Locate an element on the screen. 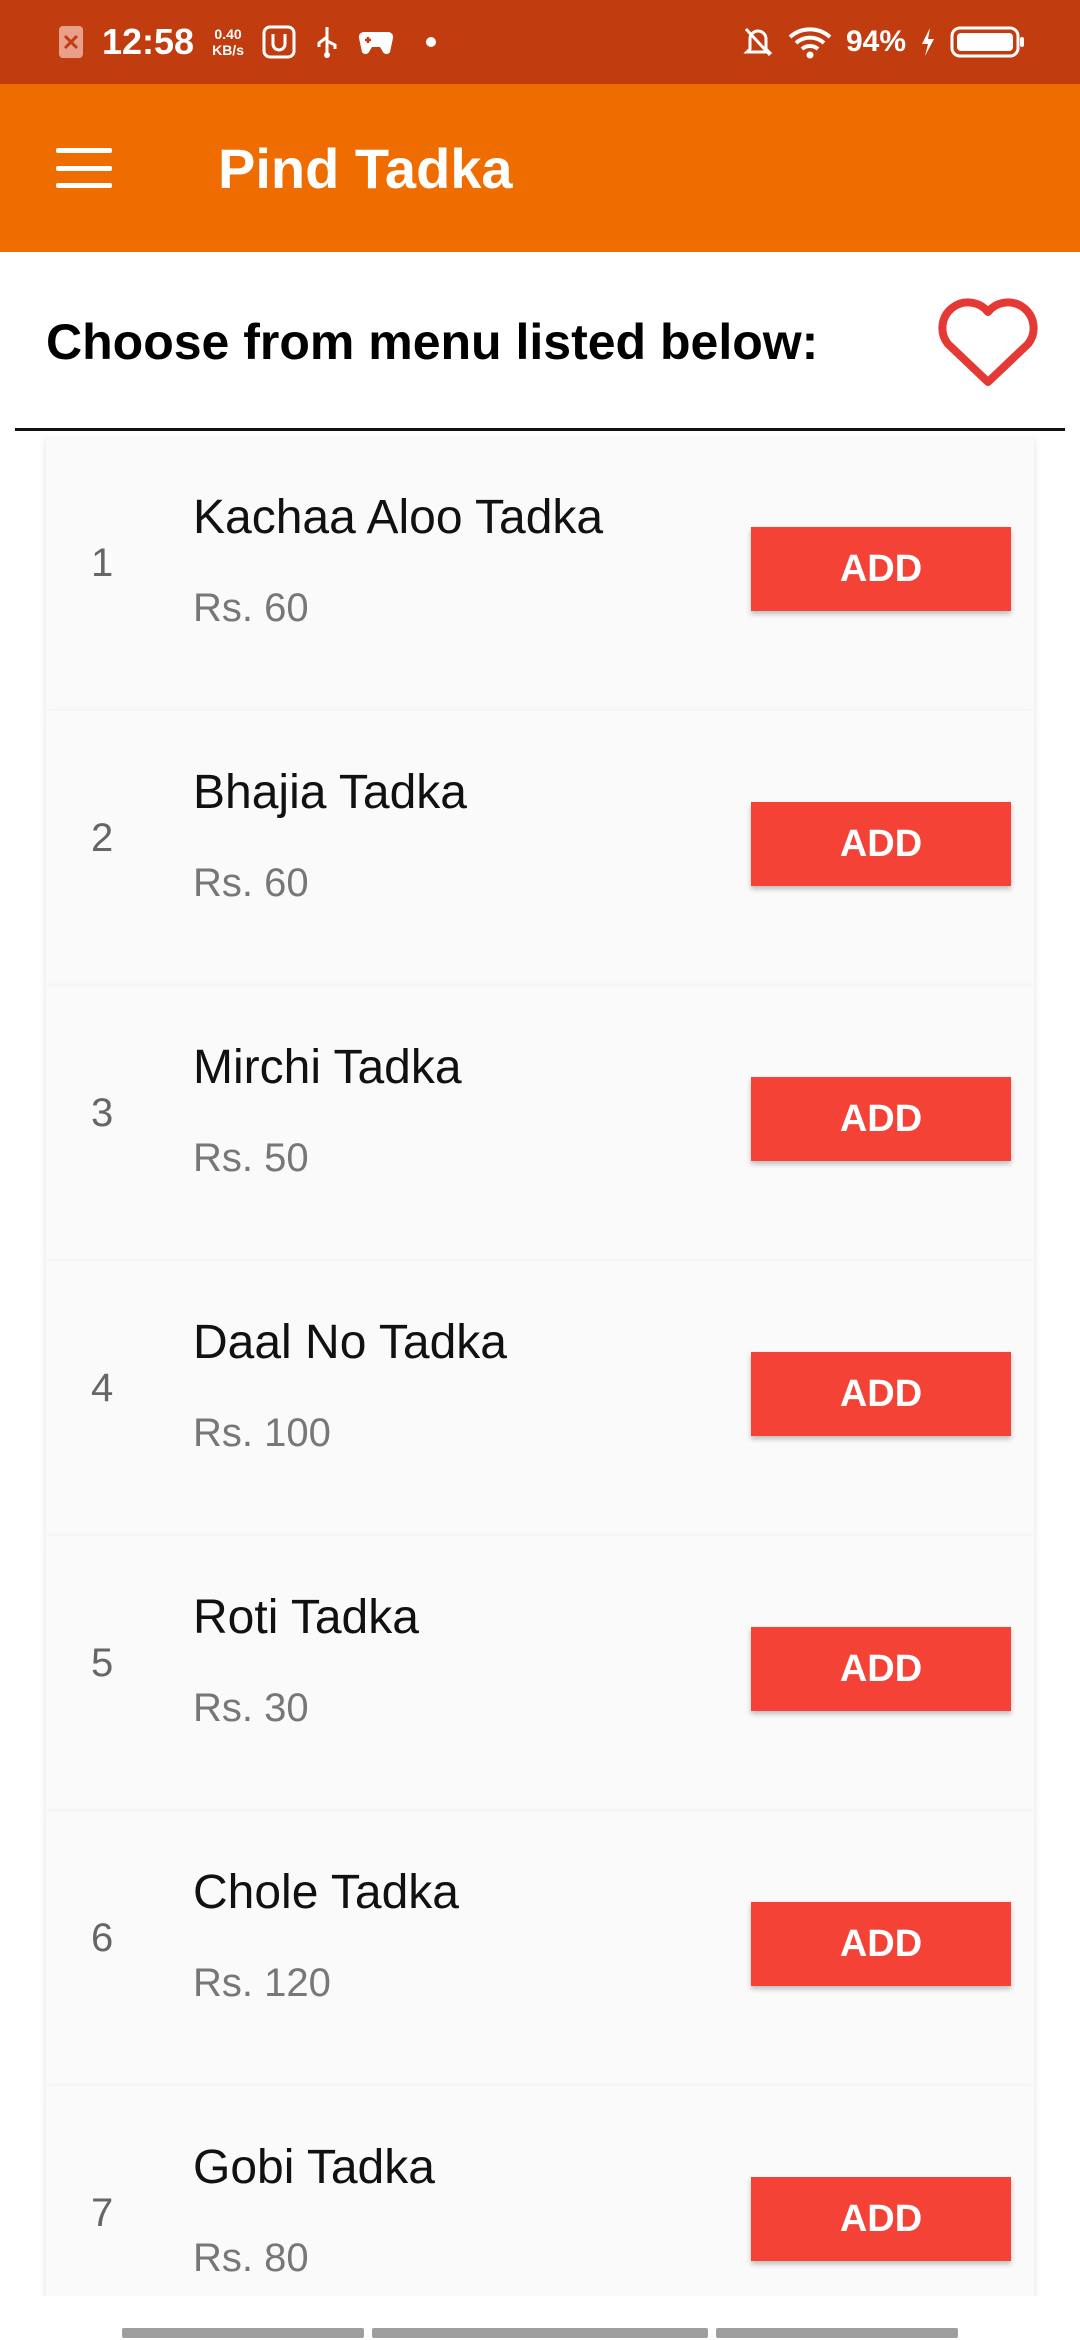 This screenshot has width=1080, height=2340. status-time: 12:58 is located at coordinates (148, 41).